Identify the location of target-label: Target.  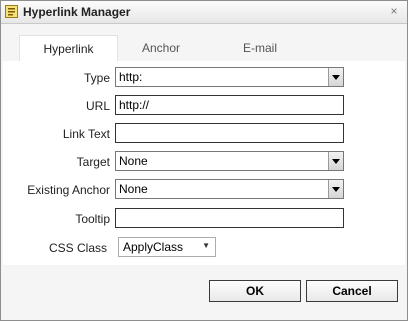
(93, 162).